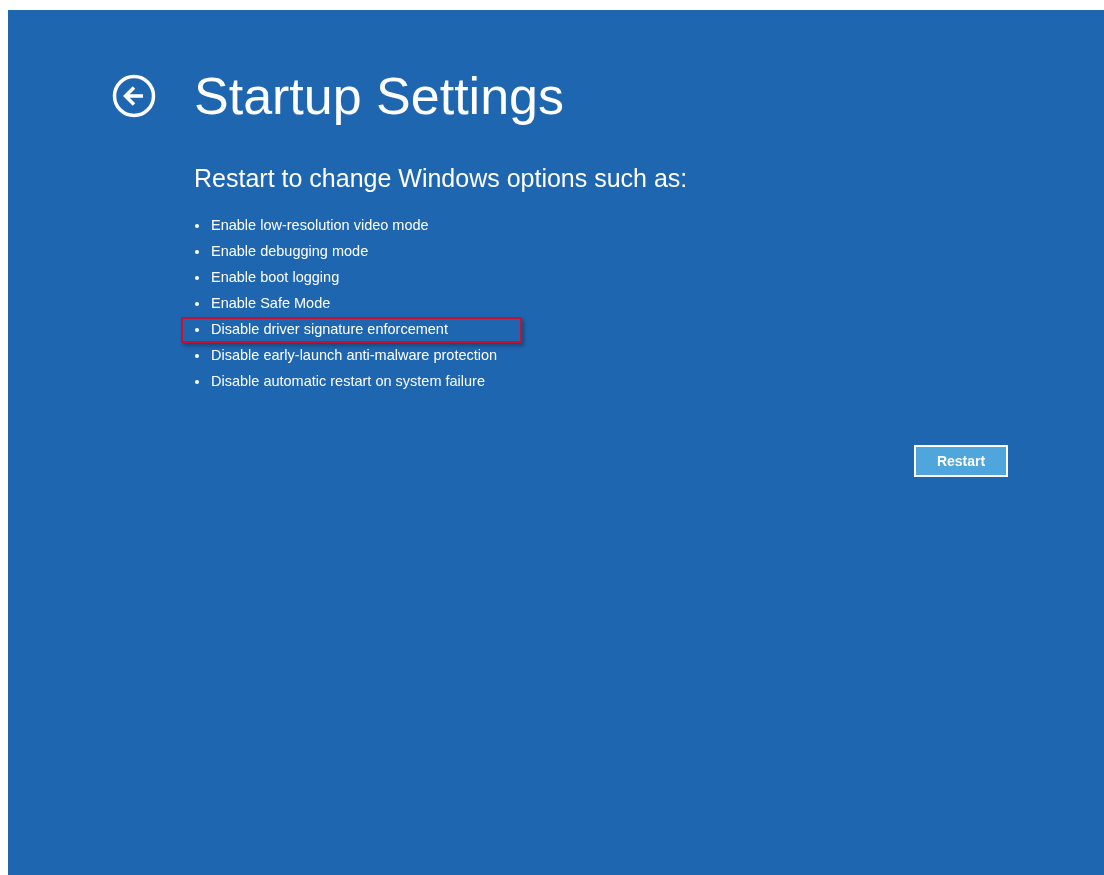 The image size is (1104, 875). I want to click on page-subtitle: Restart to change Windows options such as:, so click(441, 178).